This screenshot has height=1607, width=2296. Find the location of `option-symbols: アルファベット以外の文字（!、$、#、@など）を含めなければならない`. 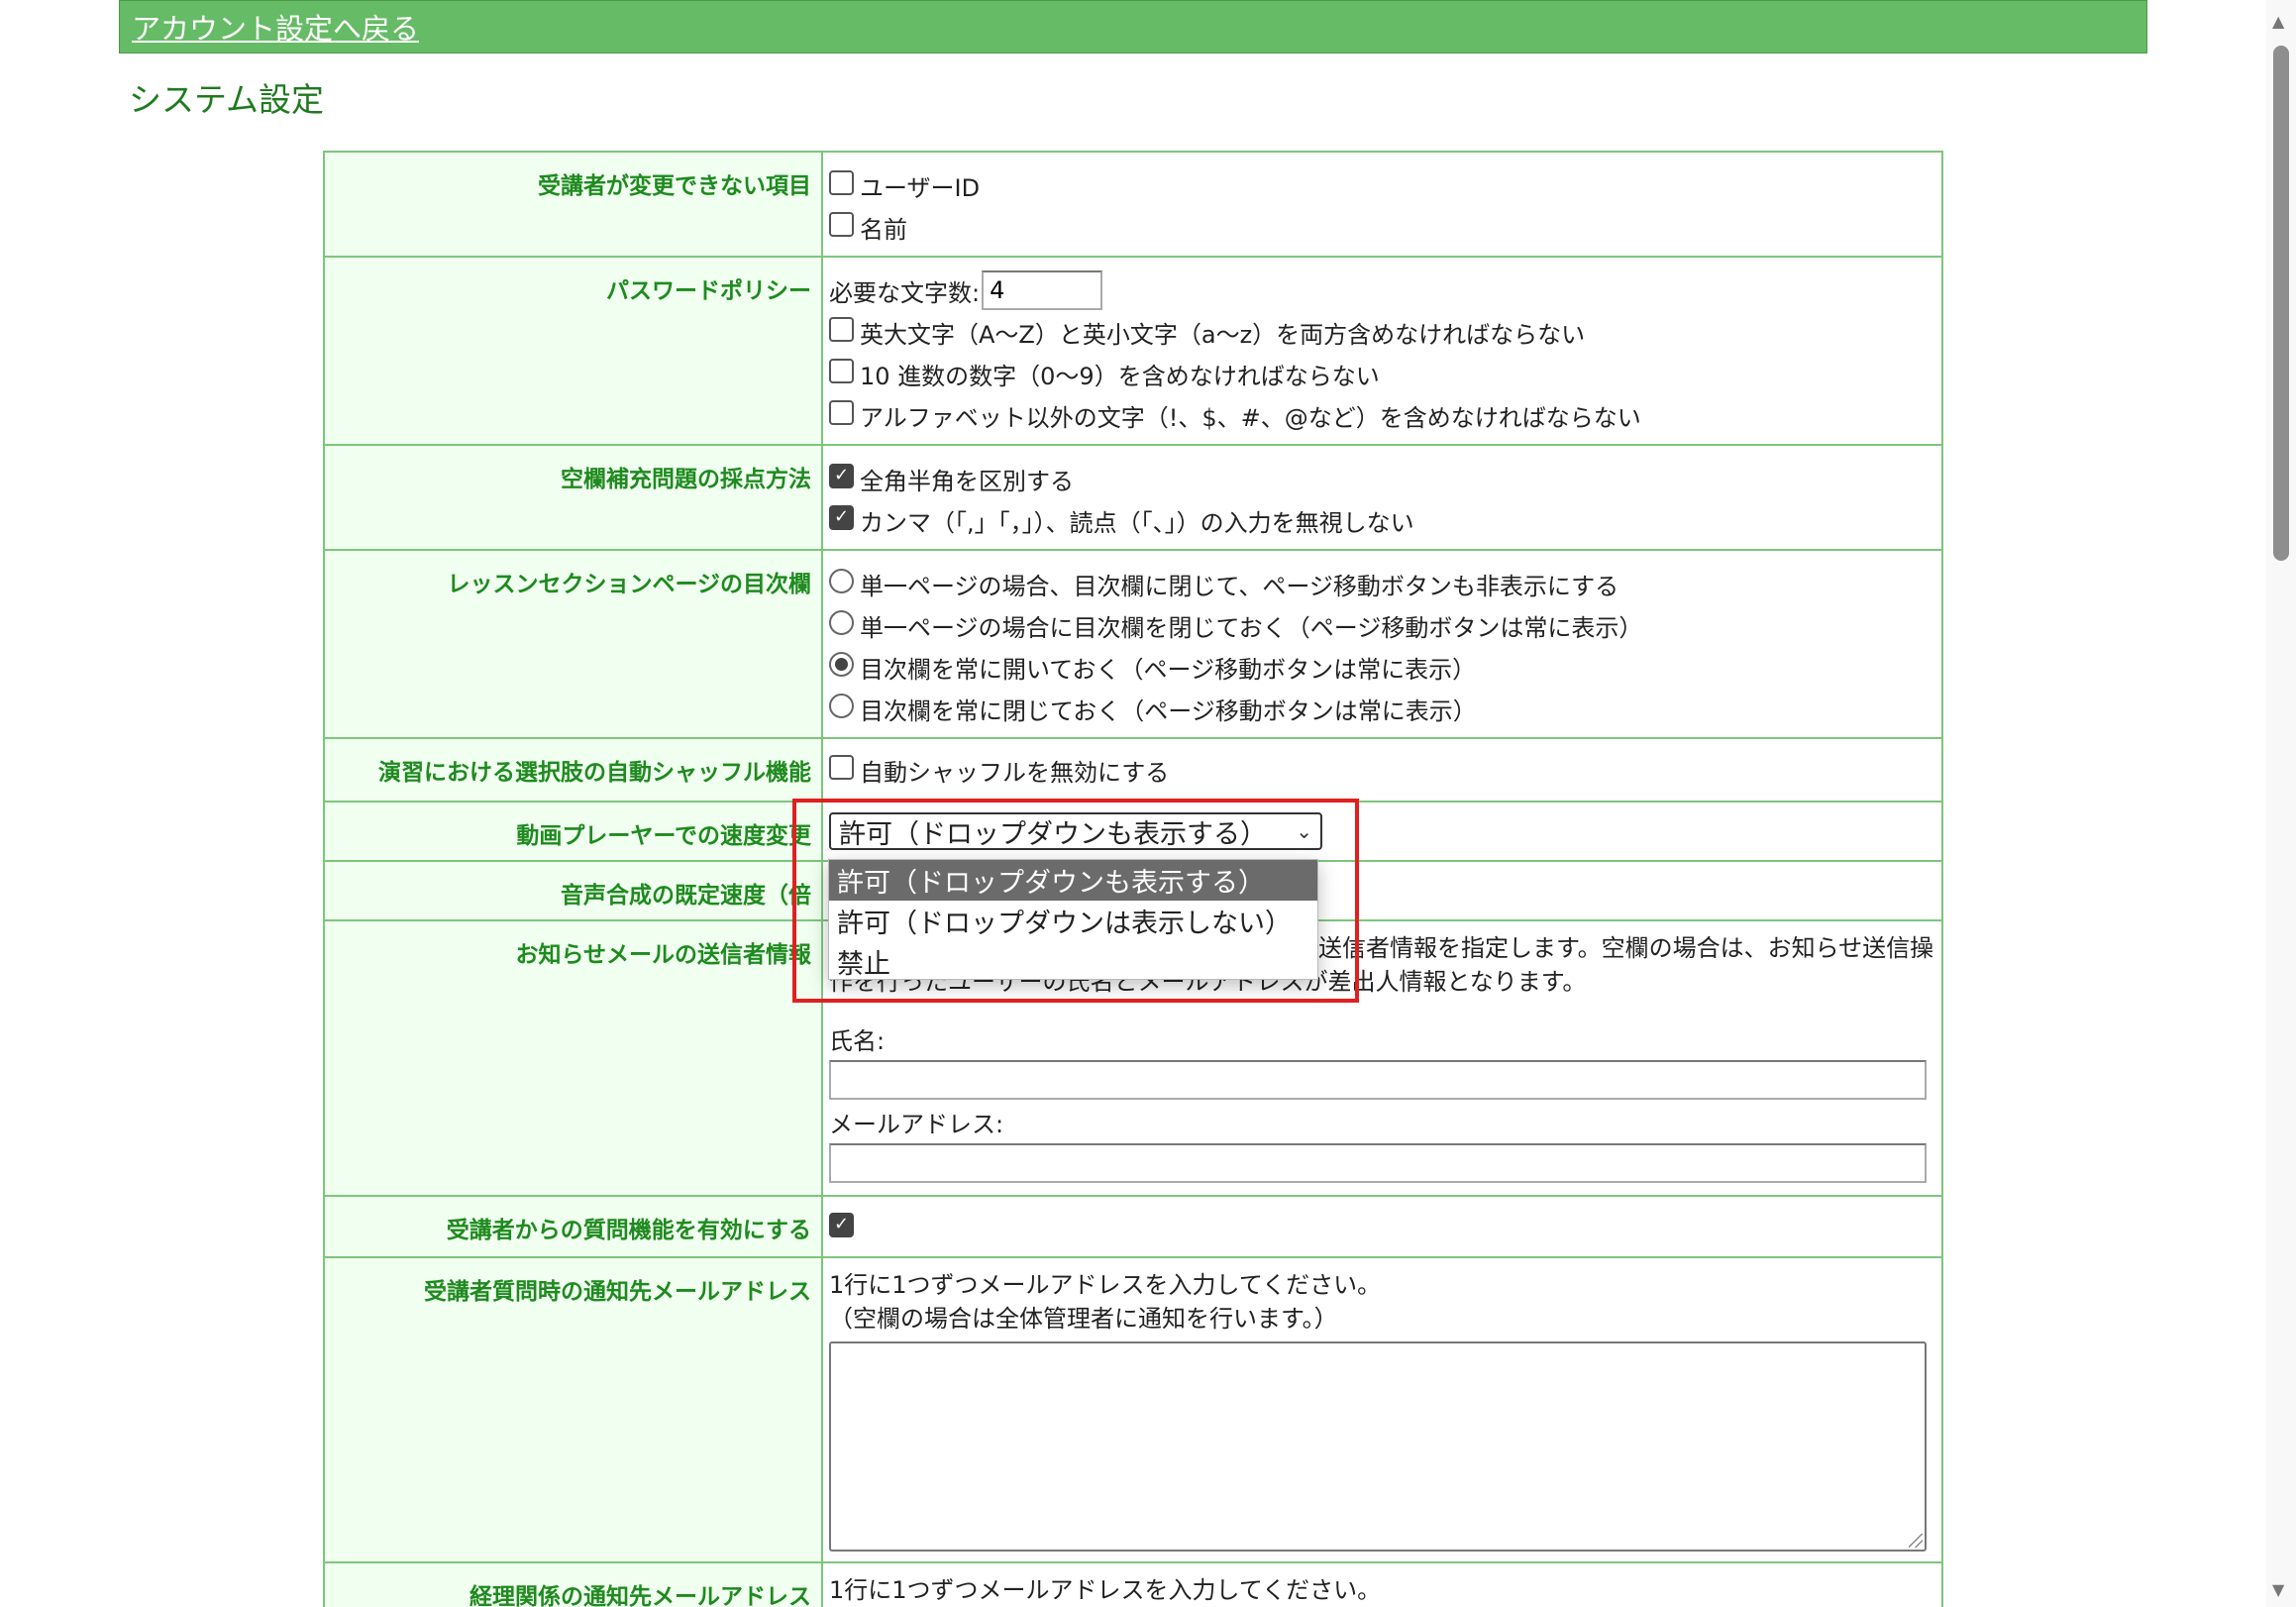

option-symbols: アルファベット以外の文字（!、$、#、@など）を含めなければならない is located at coordinates (1380, 415).